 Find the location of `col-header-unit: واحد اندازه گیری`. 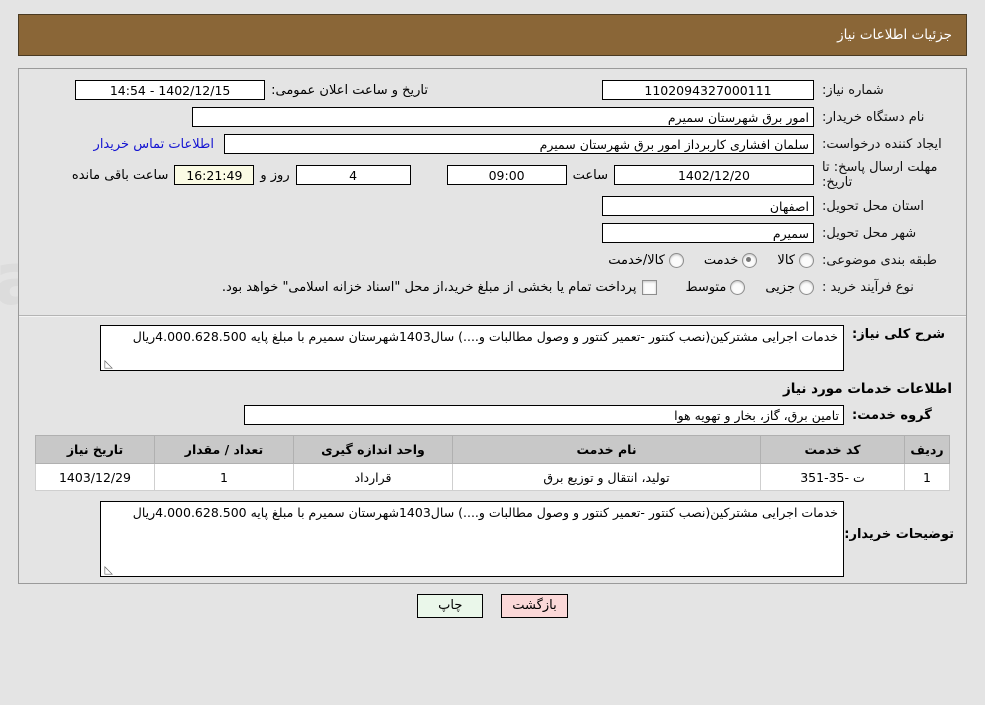

col-header-unit: واحد اندازه گیری is located at coordinates (373, 449).